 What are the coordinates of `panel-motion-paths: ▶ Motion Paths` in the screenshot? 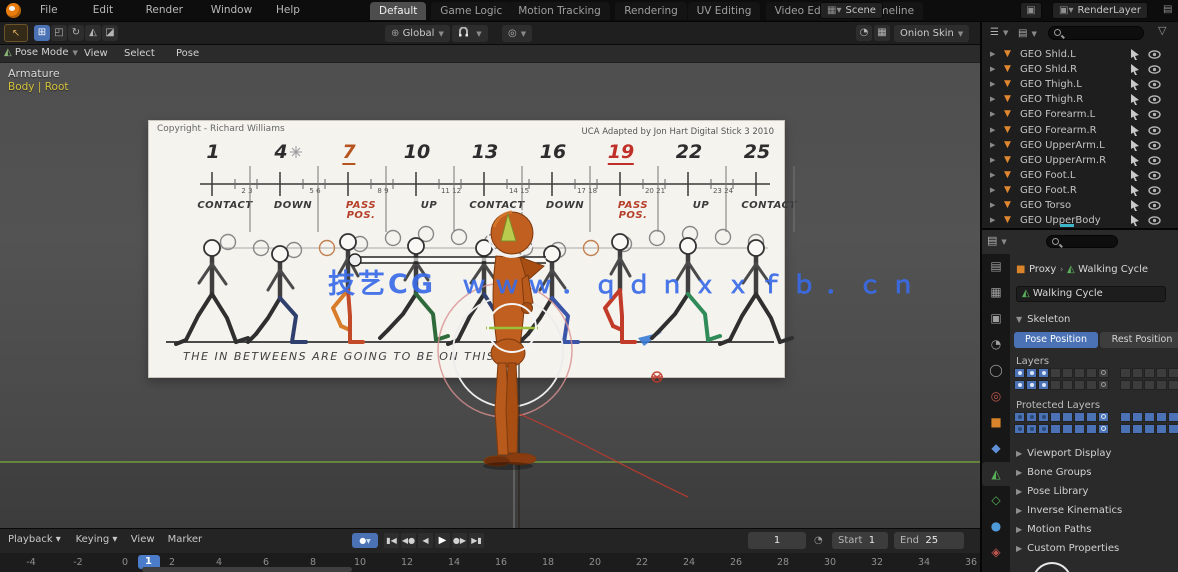 It's located at (1053, 529).